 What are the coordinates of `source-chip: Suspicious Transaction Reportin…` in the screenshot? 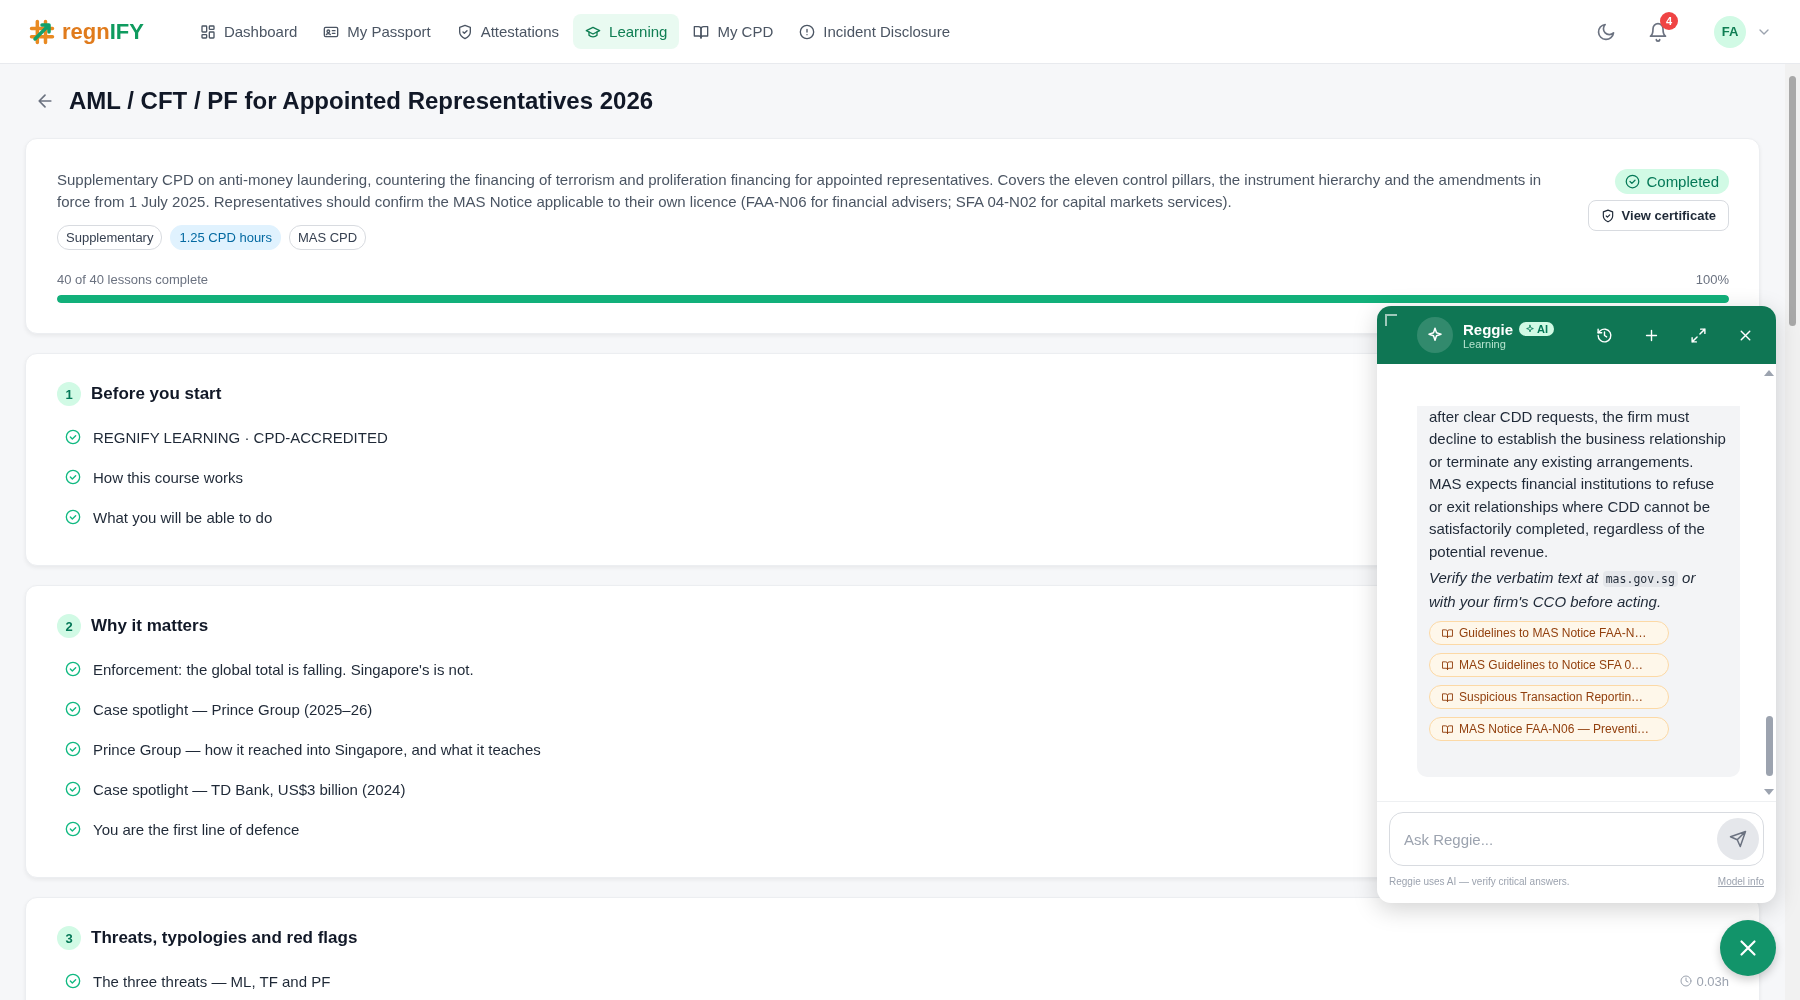 It's located at (1549, 697).